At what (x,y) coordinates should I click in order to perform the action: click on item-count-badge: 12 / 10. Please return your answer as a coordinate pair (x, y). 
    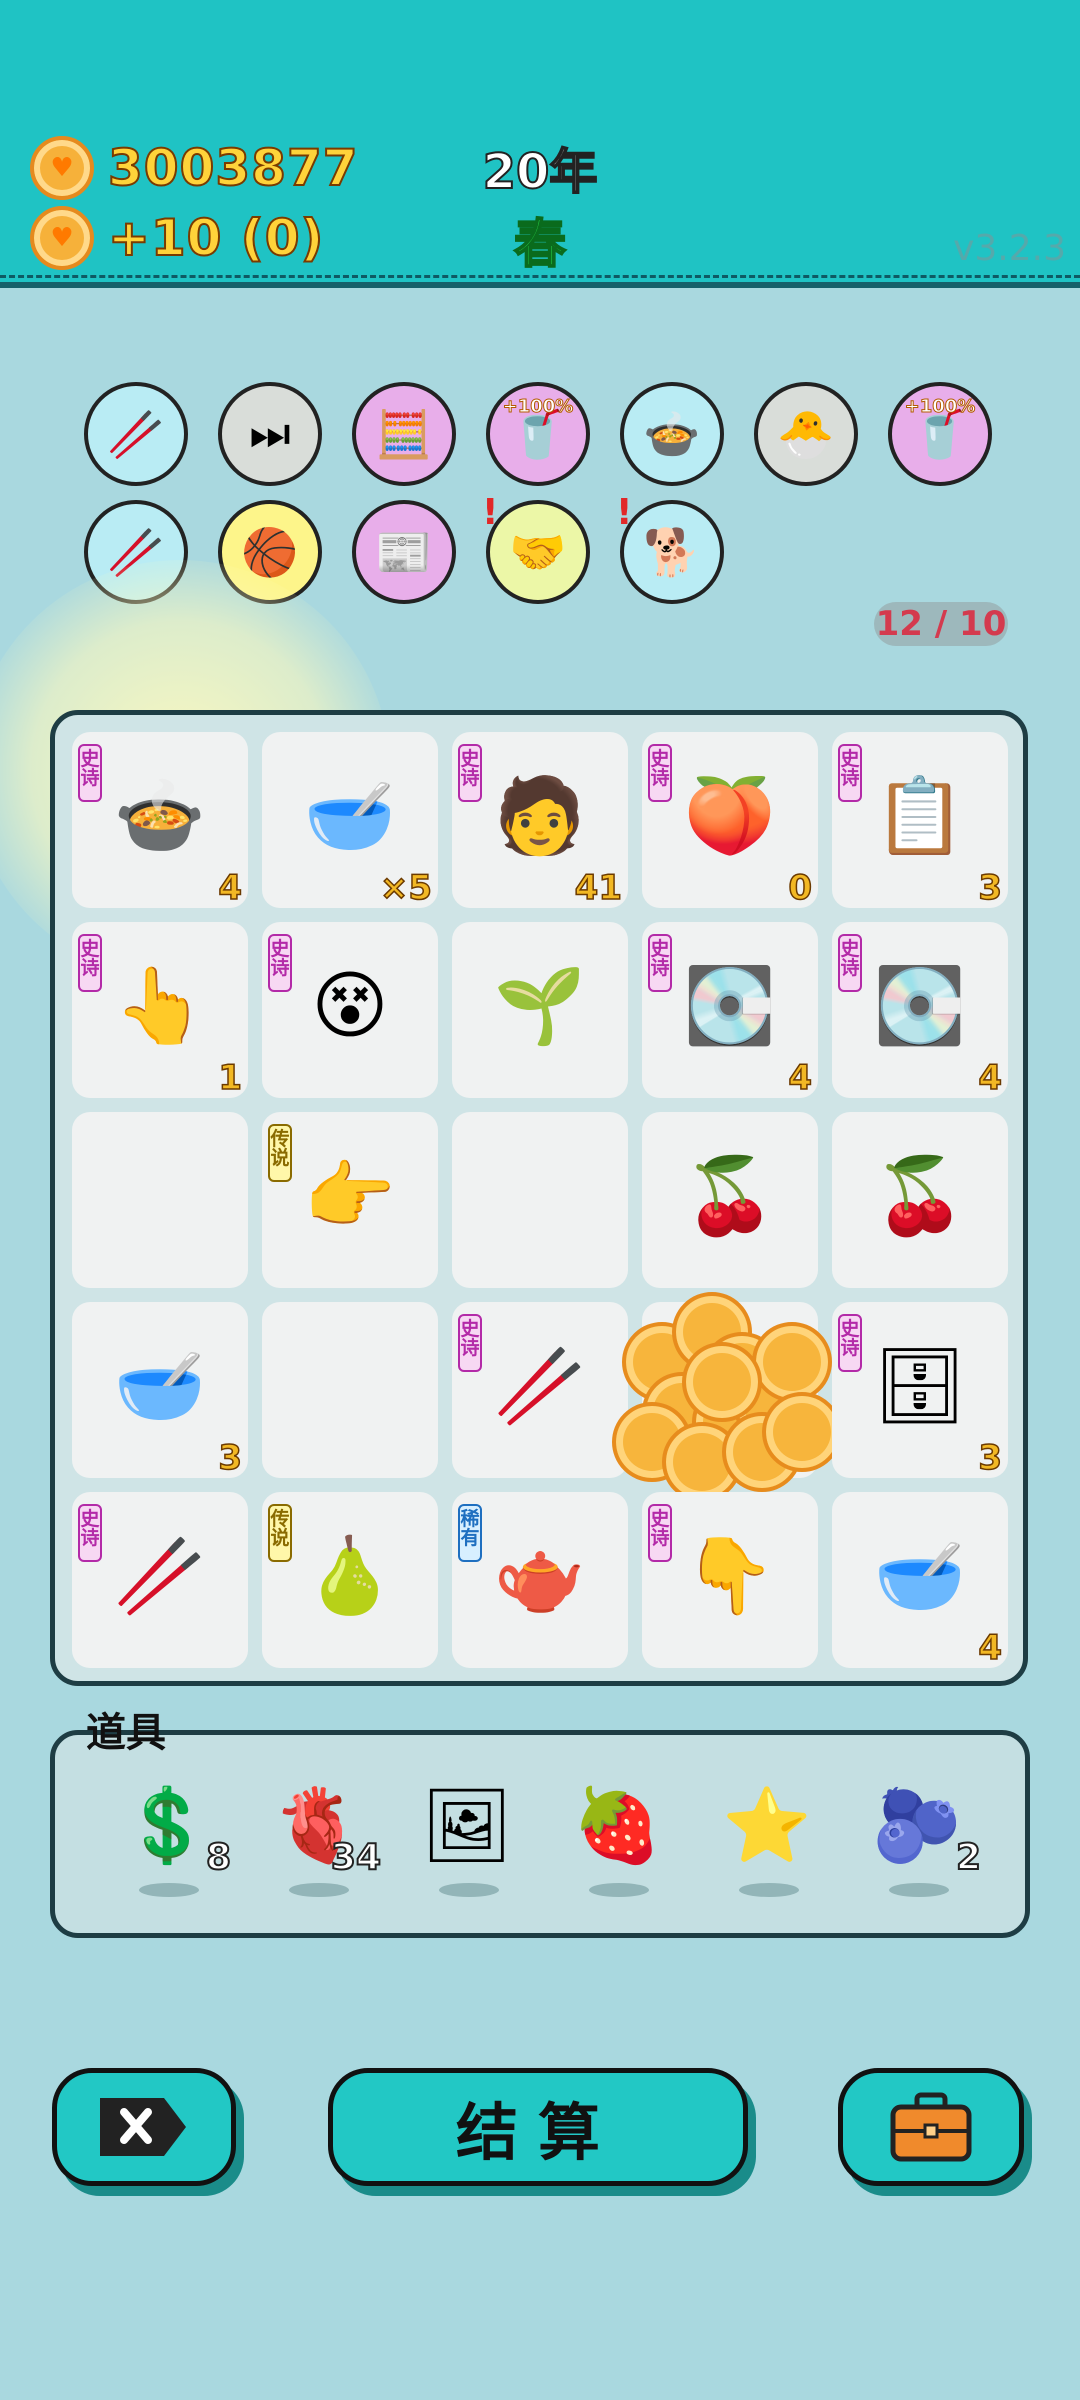
    Looking at the image, I should click on (941, 624).